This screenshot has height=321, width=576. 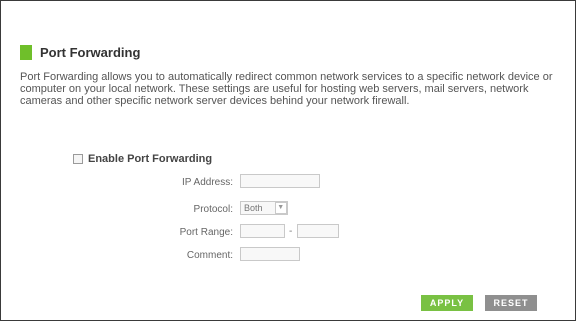 I want to click on reset-button: RESET, so click(x=511, y=303).